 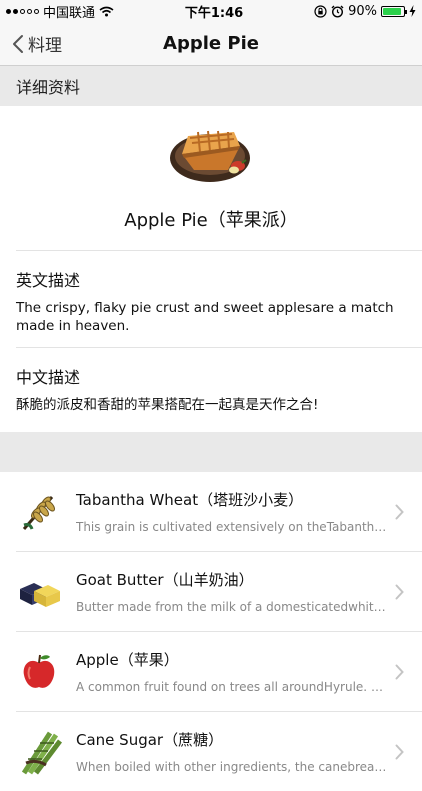 What do you see at coordinates (39, 671) in the screenshot?
I see `apple-icon` at bounding box center [39, 671].